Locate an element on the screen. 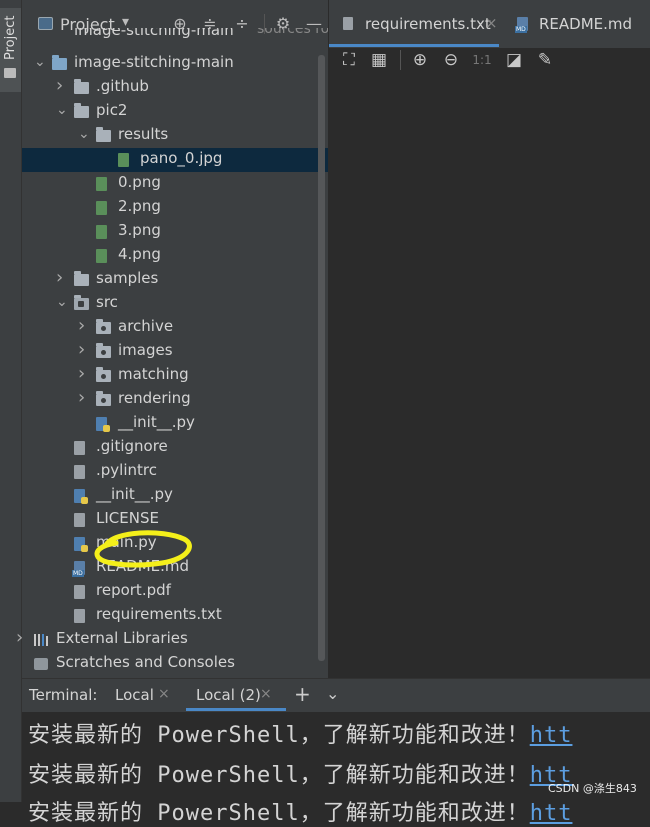  tree-item: .pylintrc is located at coordinates (175, 472).